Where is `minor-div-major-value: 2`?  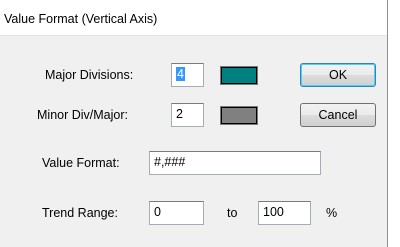 minor-div-major-value: 2 is located at coordinates (179, 114).